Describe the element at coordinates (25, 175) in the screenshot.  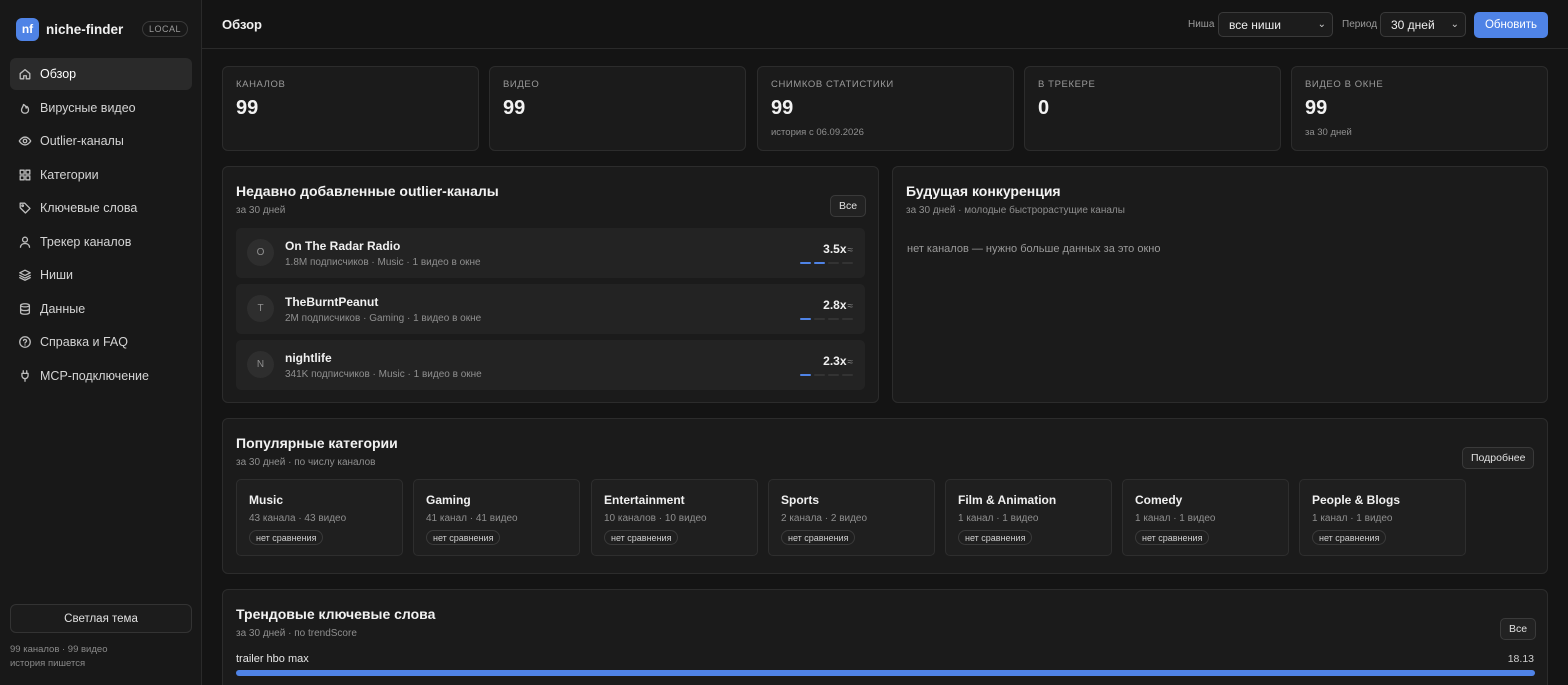
I see `grid-icon` at that location.